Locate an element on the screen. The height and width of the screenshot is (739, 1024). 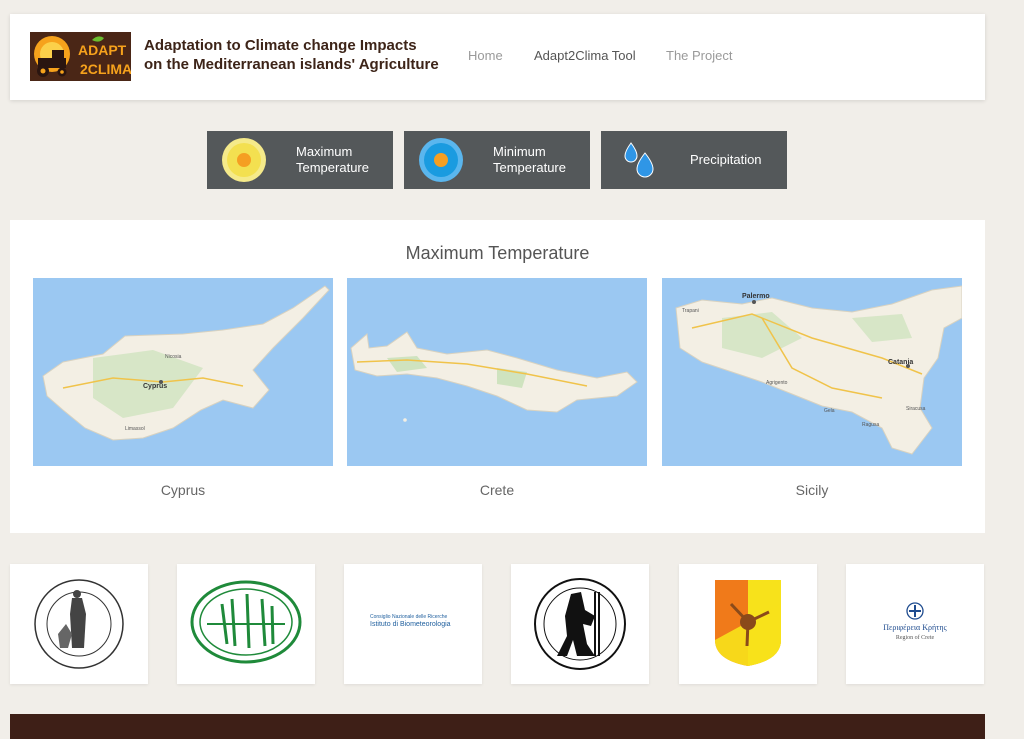
max-temperature-button: Maximum Temperature is located at coordinates (300, 160).